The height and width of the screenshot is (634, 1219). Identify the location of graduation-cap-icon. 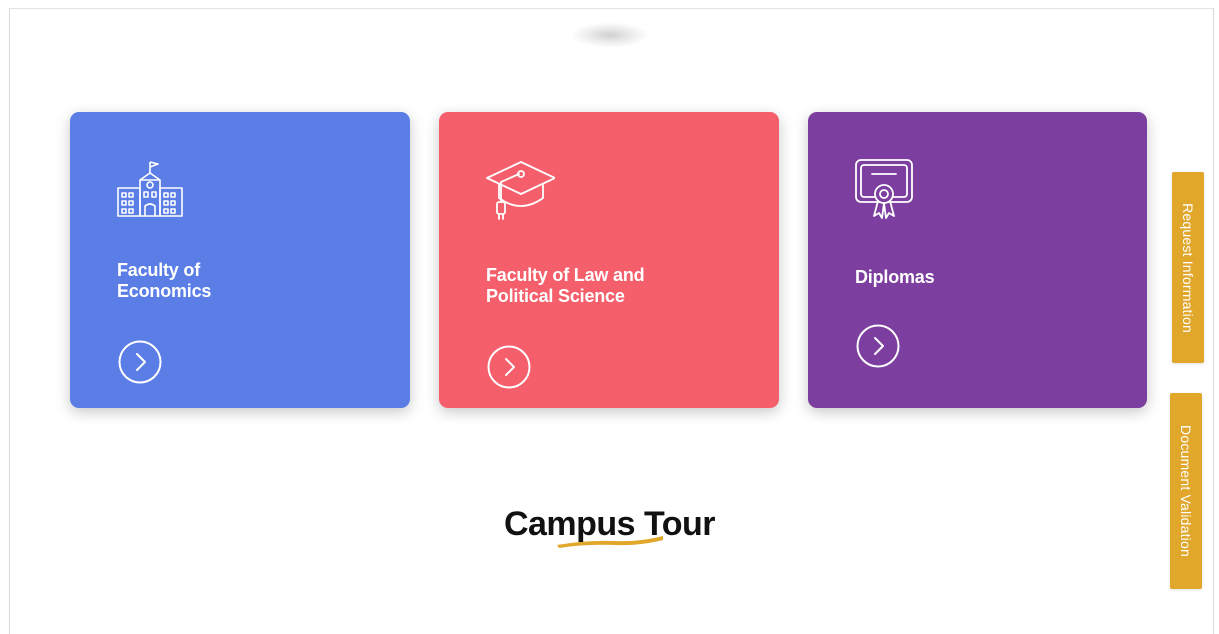
(519, 190).